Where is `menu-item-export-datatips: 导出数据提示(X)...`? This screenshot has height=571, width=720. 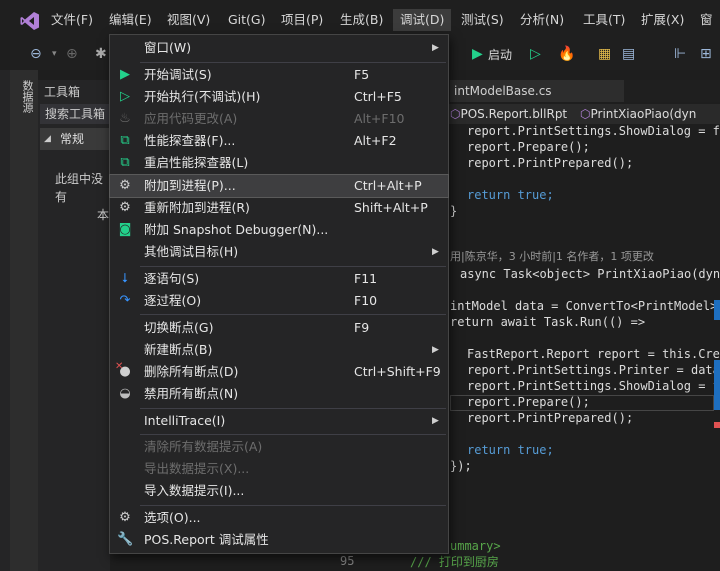 menu-item-export-datatips: 导出数据提示(X)... is located at coordinates (279, 469).